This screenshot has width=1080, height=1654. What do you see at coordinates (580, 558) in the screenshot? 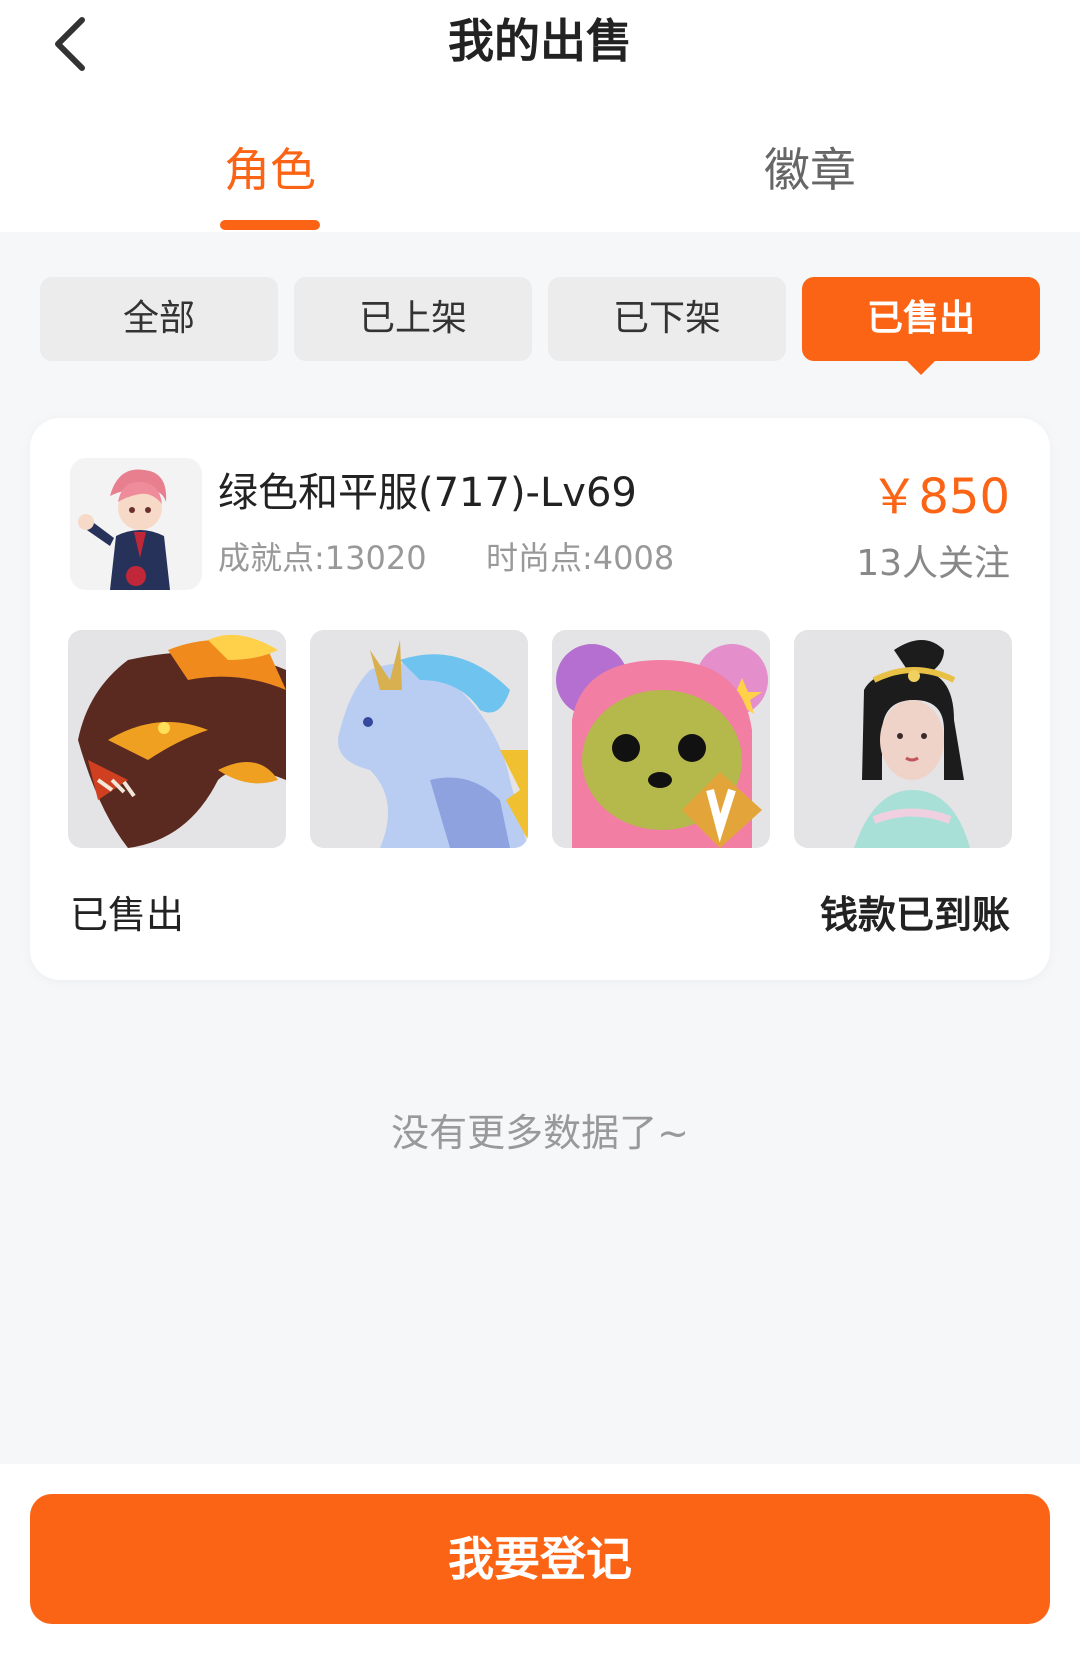
I see `fashion-points: 时尚点:4008` at bounding box center [580, 558].